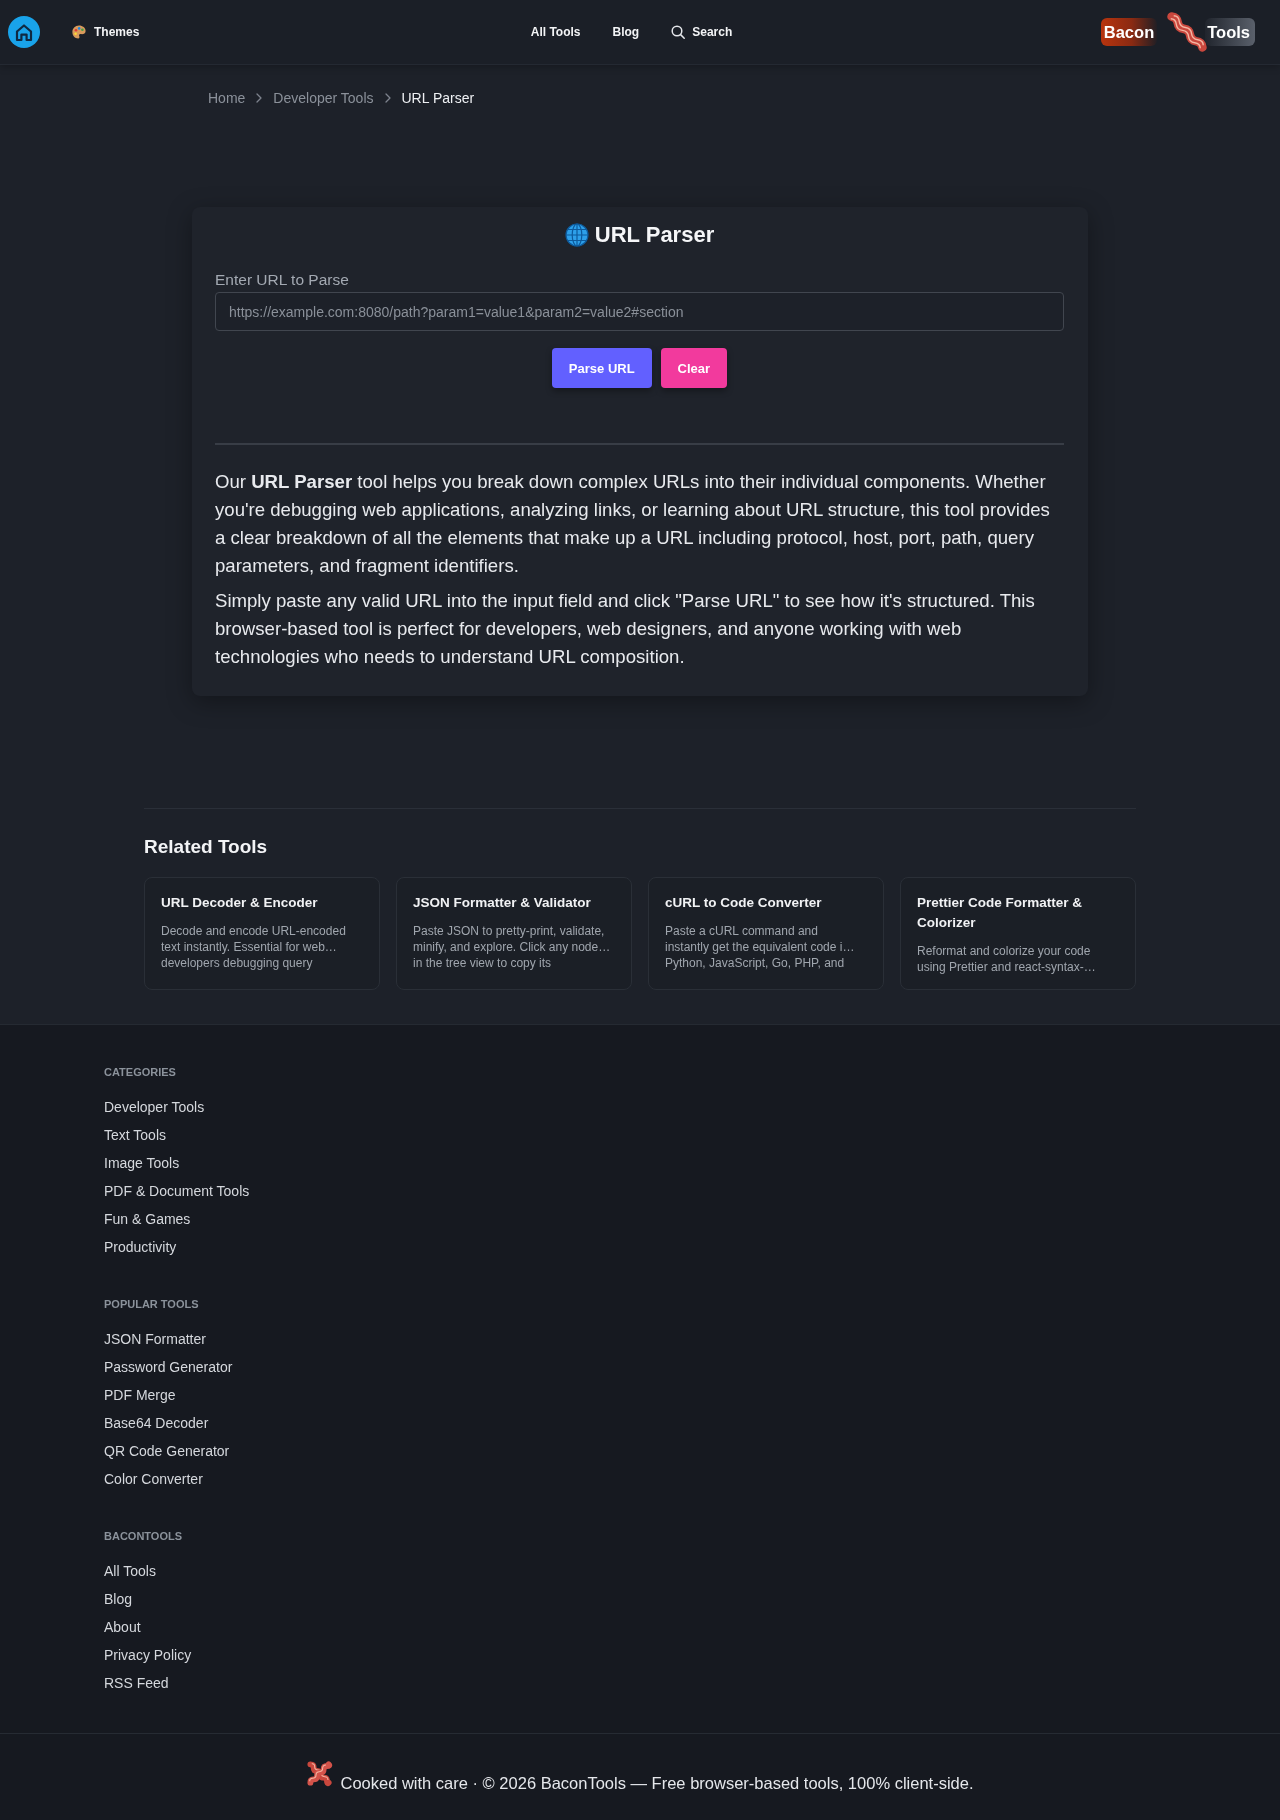 The width and height of the screenshot is (1280, 1820). What do you see at coordinates (1000, 913) in the screenshot?
I see `card-title: Prettier Code Formatter & Colorizer` at bounding box center [1000, 913].